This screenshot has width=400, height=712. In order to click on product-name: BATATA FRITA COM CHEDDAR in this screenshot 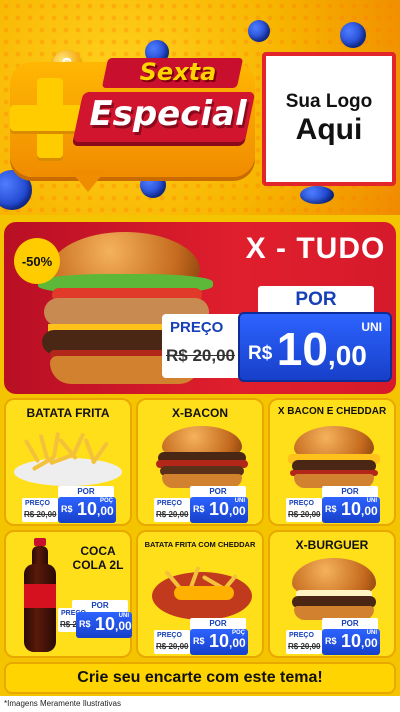, I will do `click(200, 544)`.